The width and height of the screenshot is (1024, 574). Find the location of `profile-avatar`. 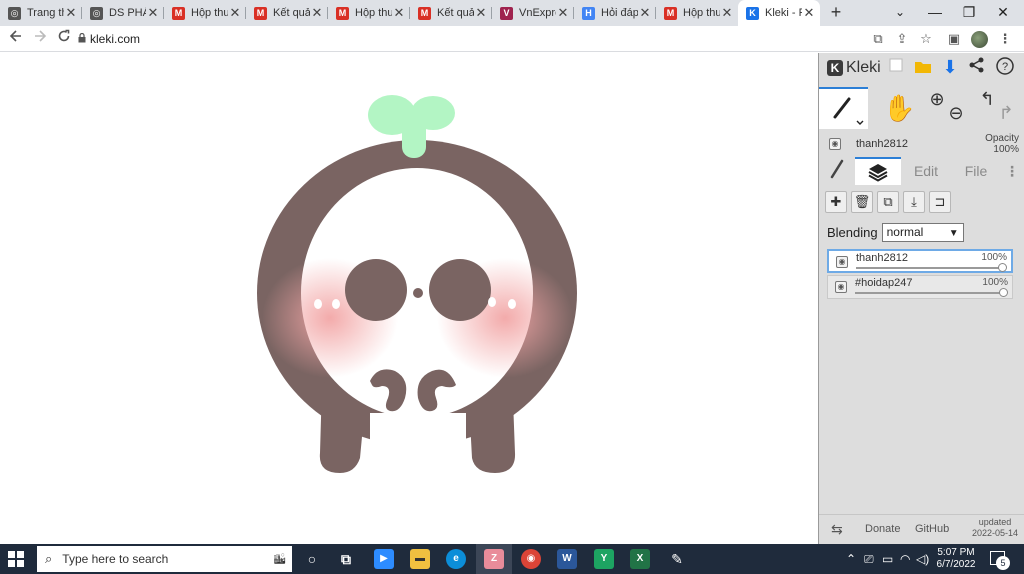

profile-avatar is located at coordinates (979, 39).